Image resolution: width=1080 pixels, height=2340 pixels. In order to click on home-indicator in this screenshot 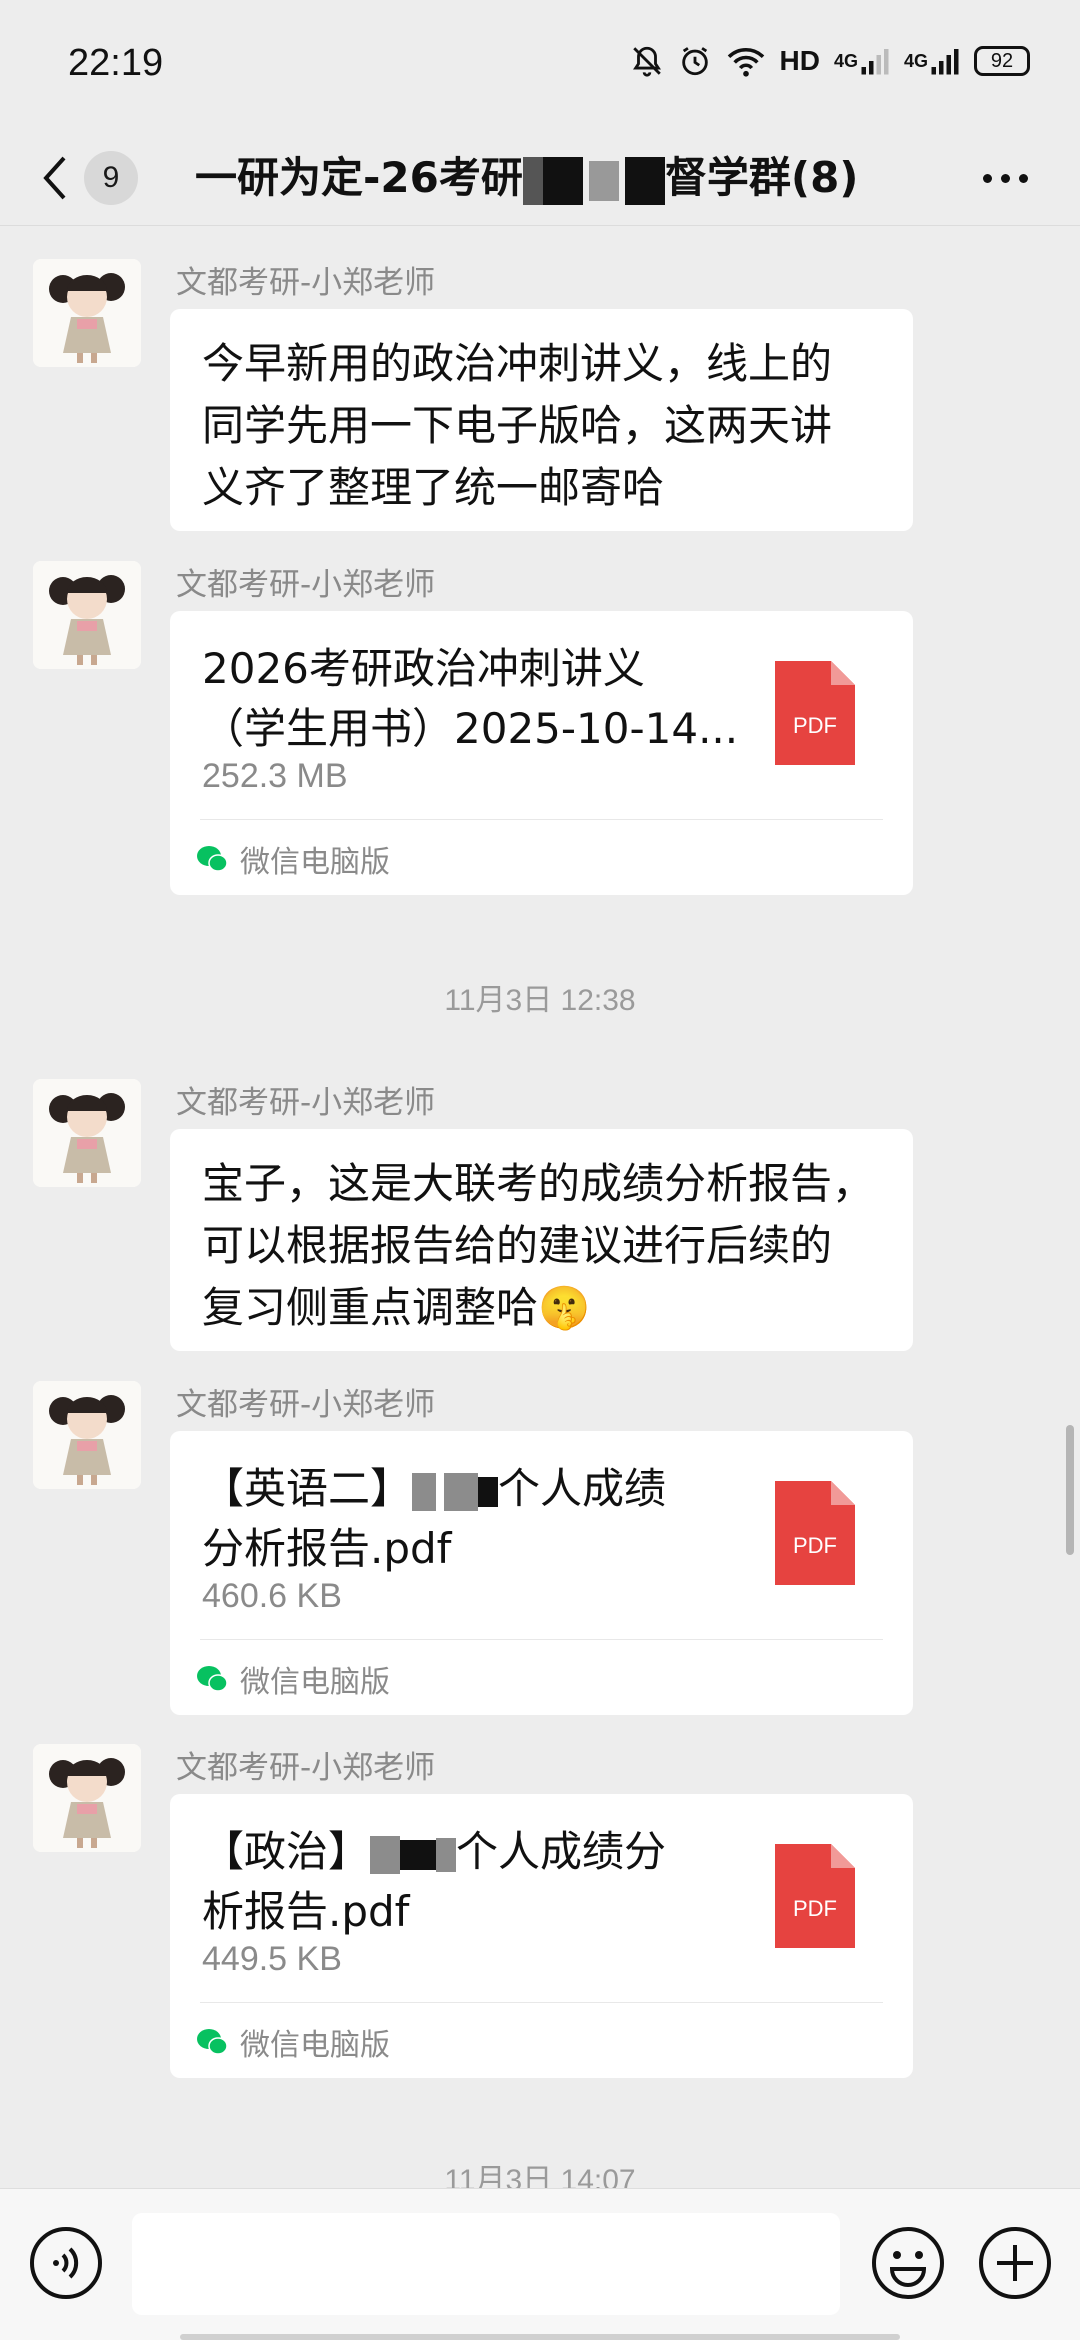, I will do `click(540, 2337)`.